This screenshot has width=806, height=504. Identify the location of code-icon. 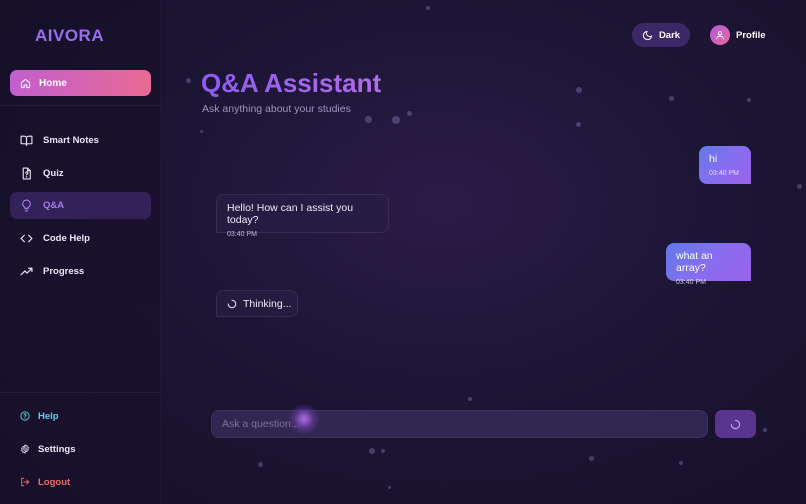
(26, 238).